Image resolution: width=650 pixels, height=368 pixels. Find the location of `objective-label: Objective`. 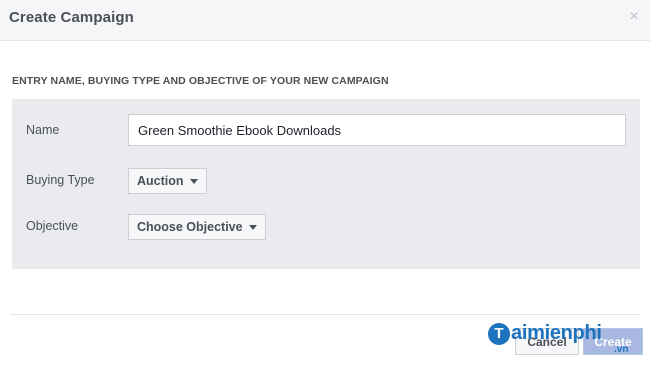

objective-label: Objective is located at coordinates (52, 226).